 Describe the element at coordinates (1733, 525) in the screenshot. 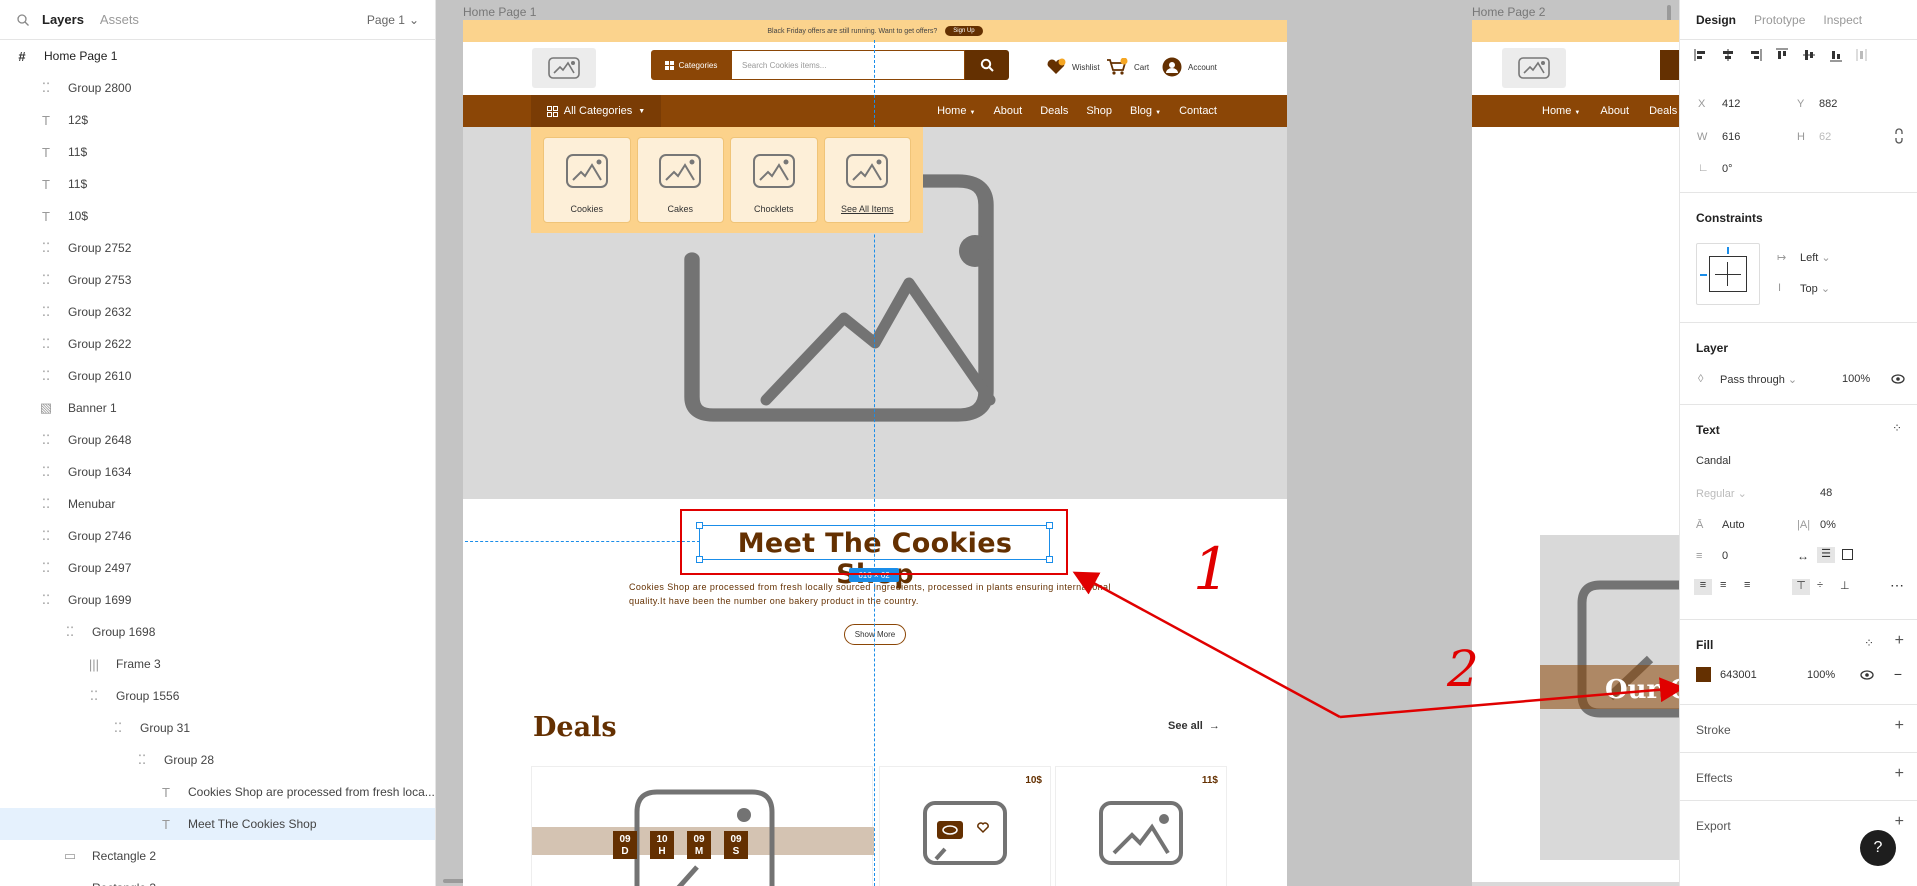

I see `line-height-field: Auto` at that location.